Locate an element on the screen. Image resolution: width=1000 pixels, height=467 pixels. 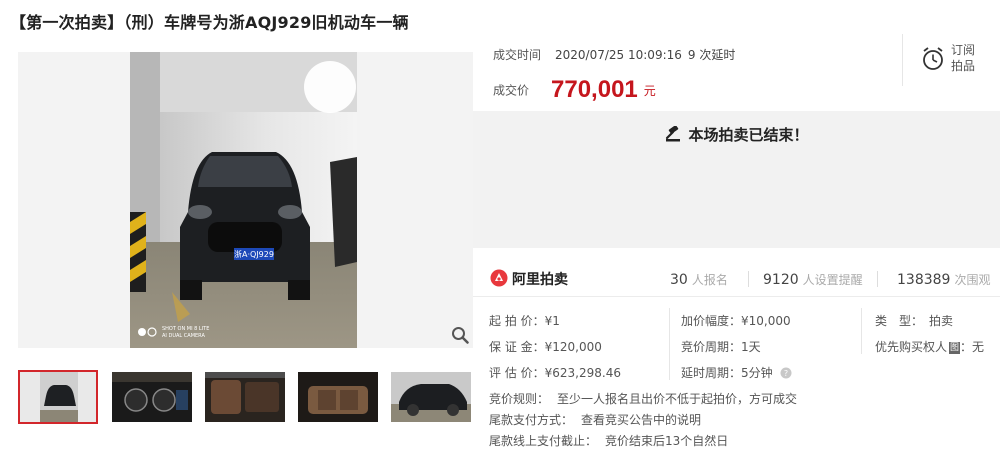
ali-auction-logo-icon is located at coordinates (499, 278).